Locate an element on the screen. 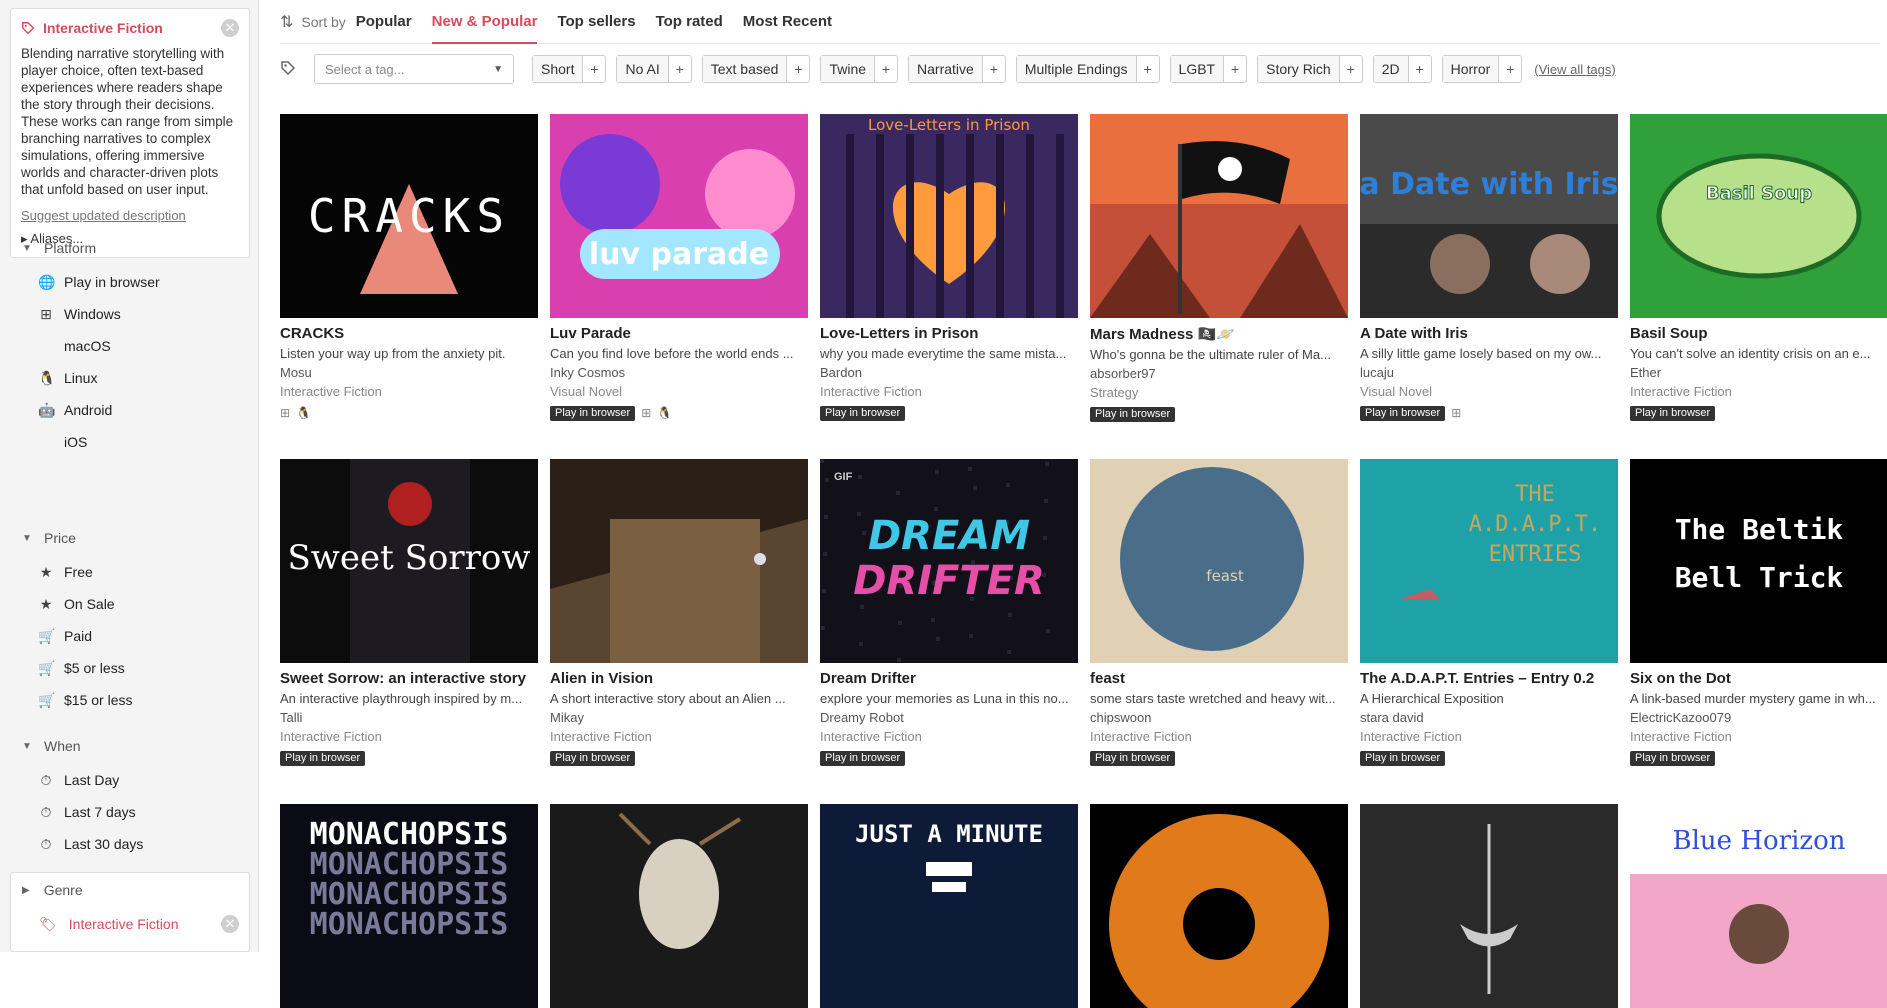  platform-header: ▼ Platform is located at coordinates (129, 248).